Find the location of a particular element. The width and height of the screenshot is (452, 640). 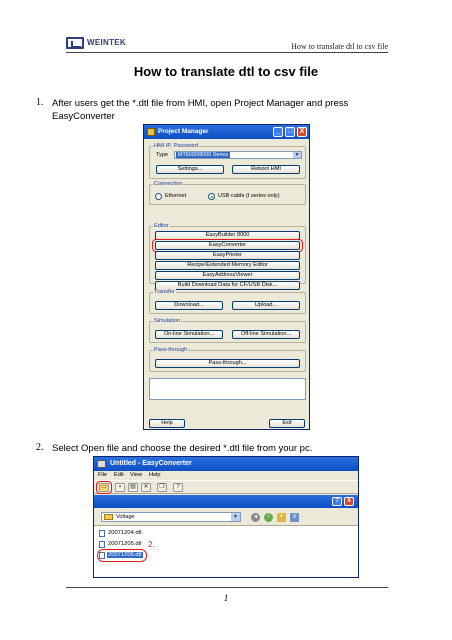

toolbar: ▭ ▪ ▤ ✕ ❐ ? is located at coordinates (226, 487).